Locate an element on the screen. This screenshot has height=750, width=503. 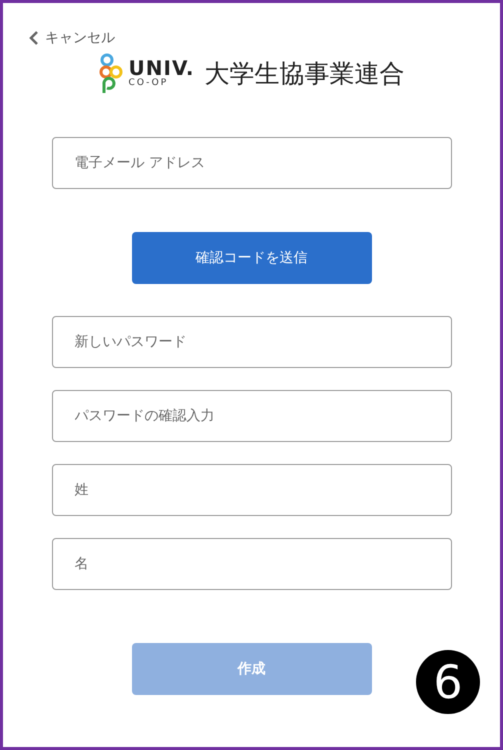
send-code-button: 確認コードを送信 is located at coordinates (252, 258).